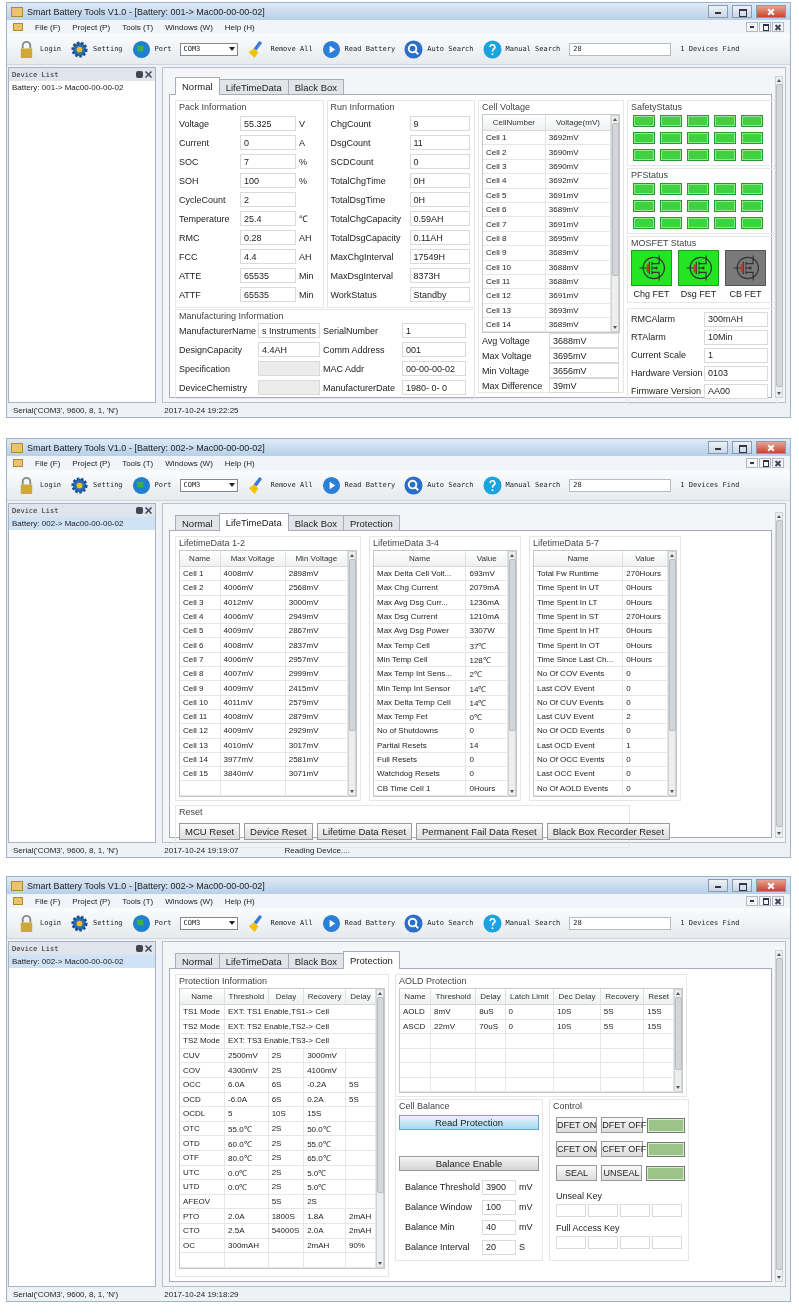 This screenshot has height=1316, width=799. Describe the element at coordinates (439, 275) in the screenshot. I see `text-field: 8373H` at that location.